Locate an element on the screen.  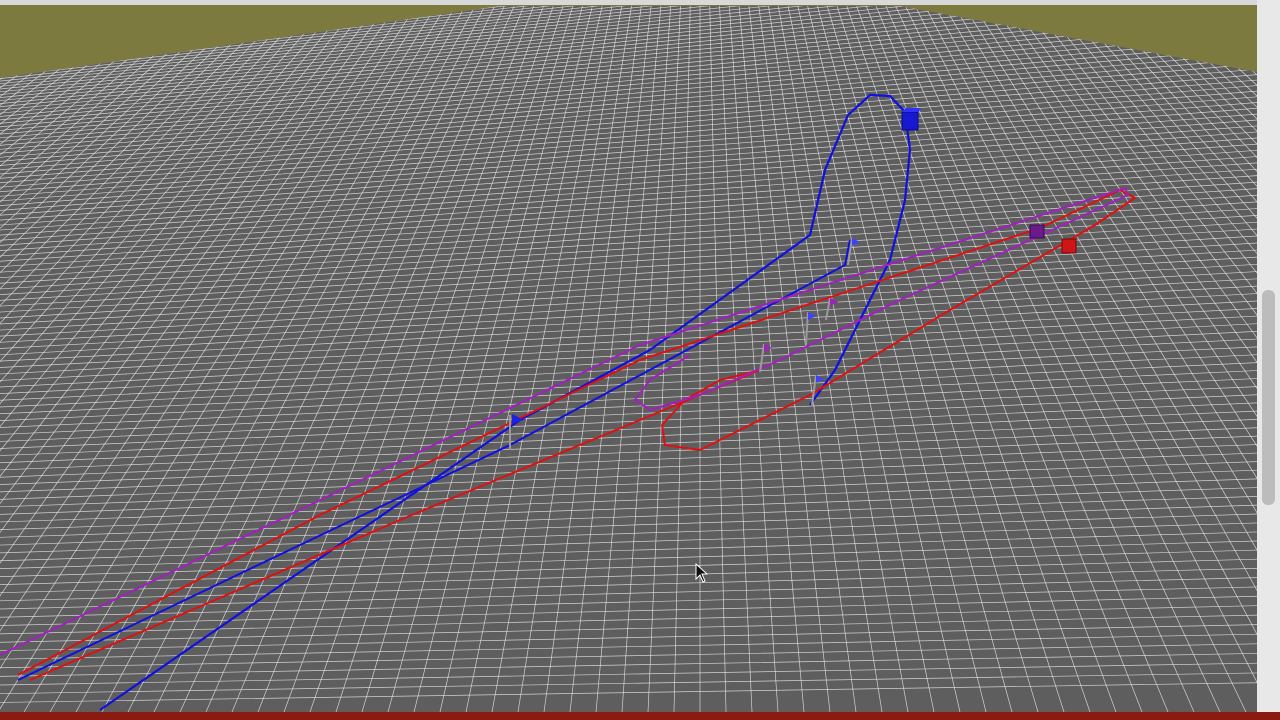
mouse-pointer-icon is located at coordinates (702, 573).